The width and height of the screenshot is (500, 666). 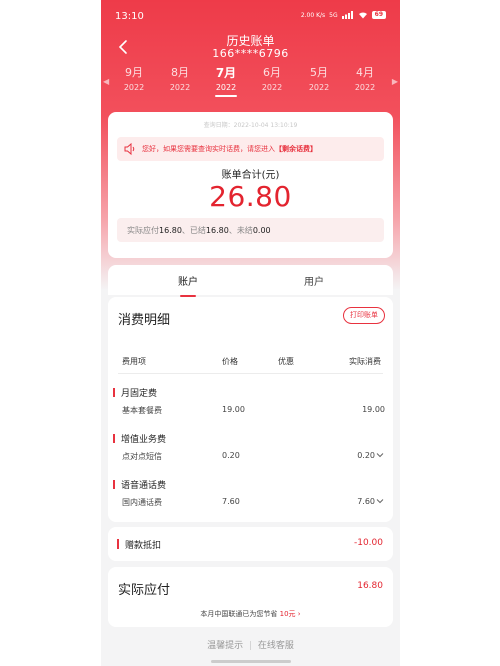 I want to click on month-tab-6: 6月 2022, so click(x=272, y=79).